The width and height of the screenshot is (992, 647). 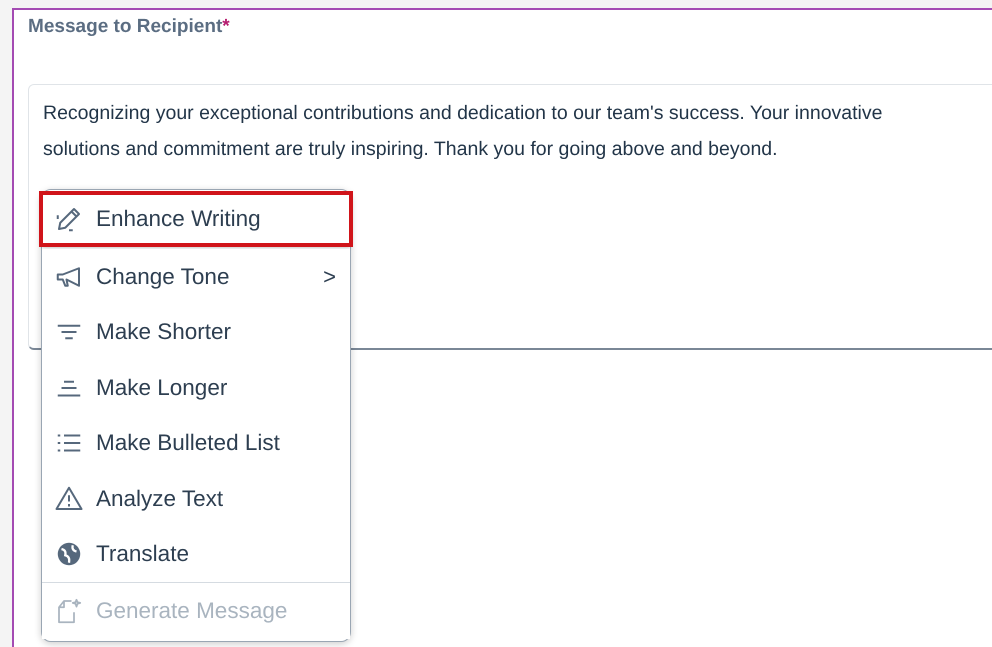 I want to click on menu-item: Analyze Text, so click(x=196, y=498).